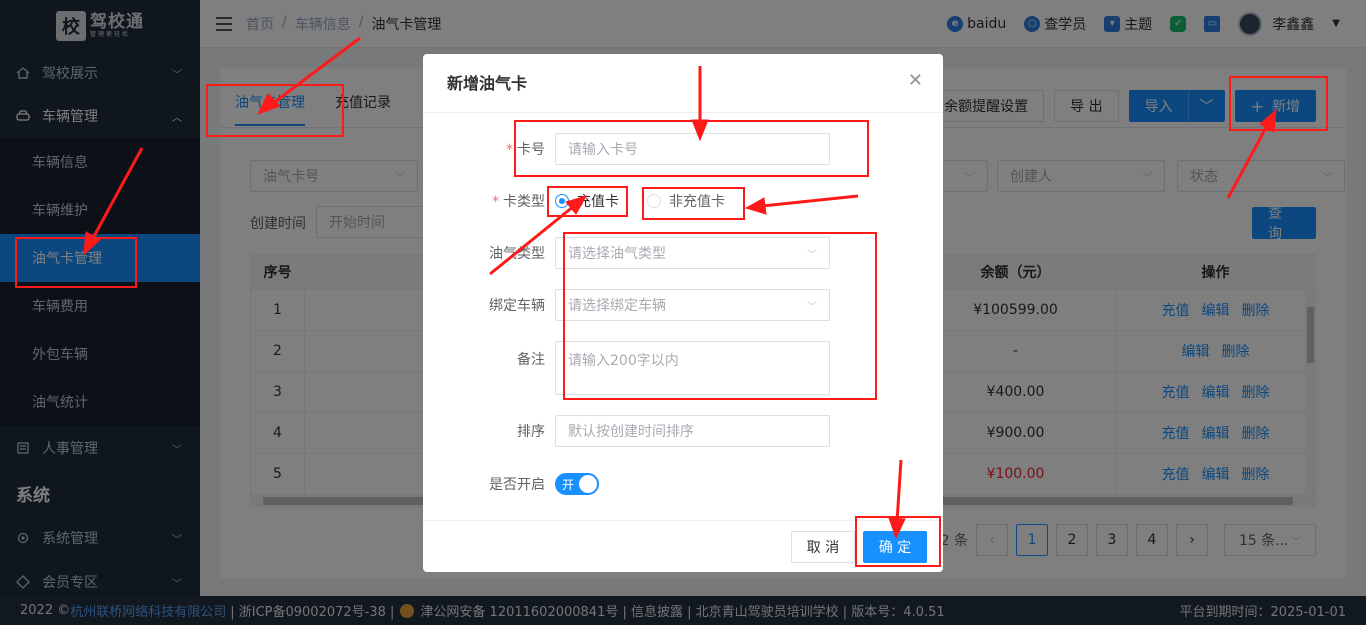  Describe the element at coordinates (692, 431) in the screenshot. I see `sort-input: 默认按创建时间排序` at that location.